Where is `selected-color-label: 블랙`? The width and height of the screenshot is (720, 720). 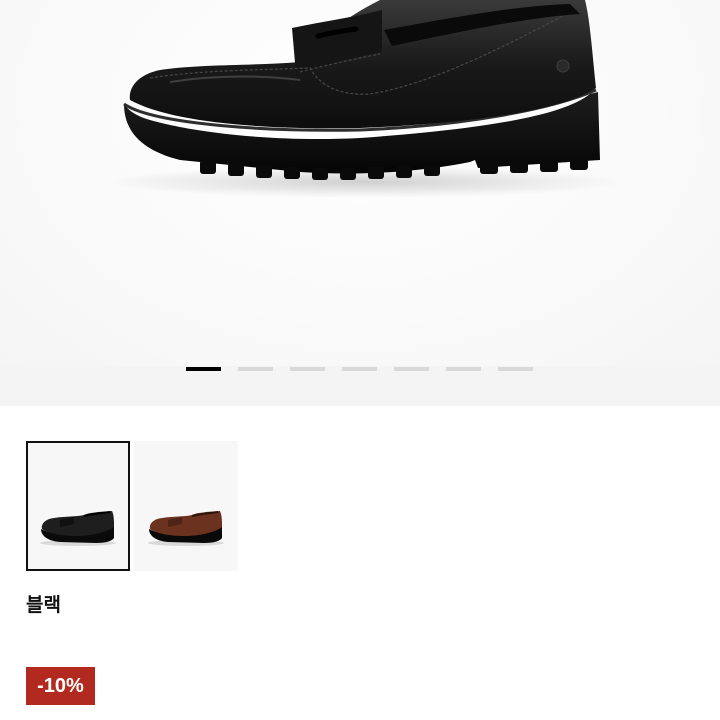
selected-color-label: 블랙 is located at coordinates (43, 605).